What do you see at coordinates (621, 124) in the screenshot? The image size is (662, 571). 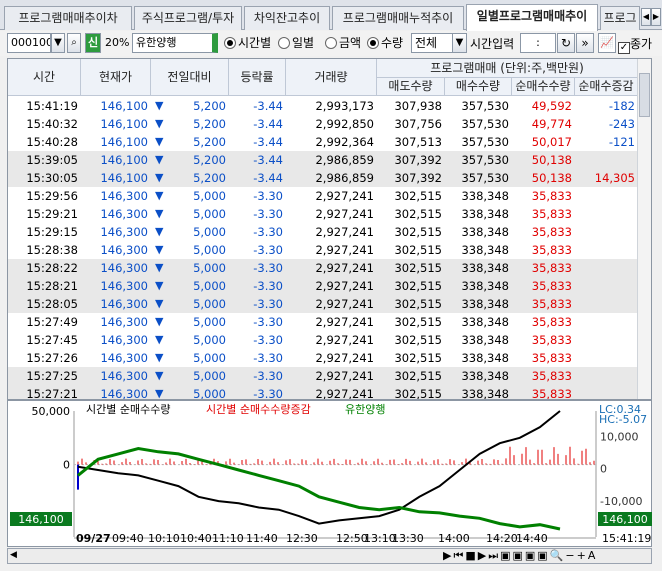 I see `table-cell: -243` at bounding box center [621, 124].